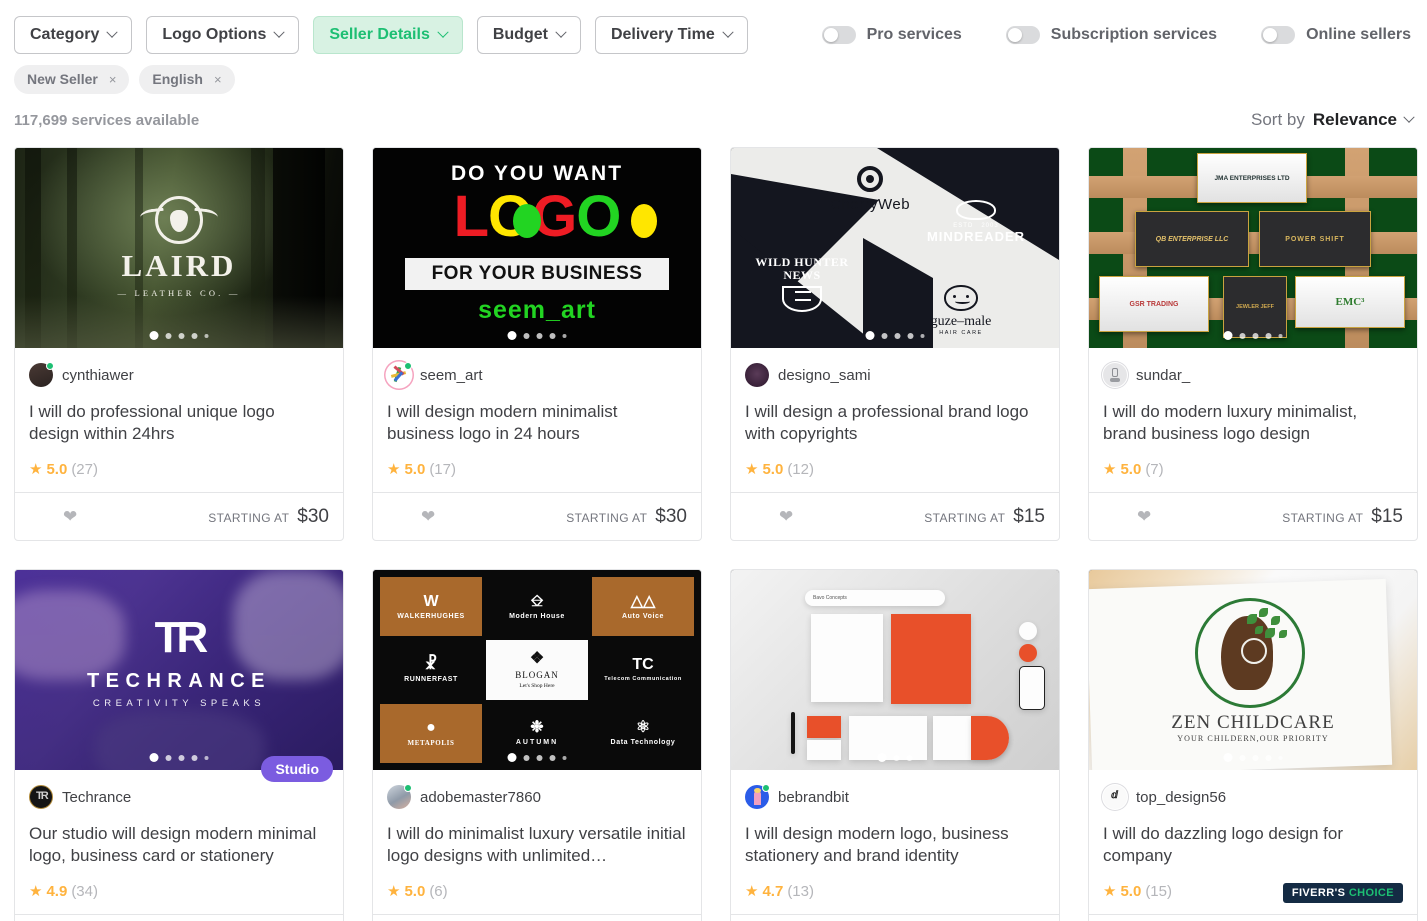  Describe the element at coordinates (1336, 35) in the screenshot. I see `toggle-online-sellers: Online sellers` at that location.